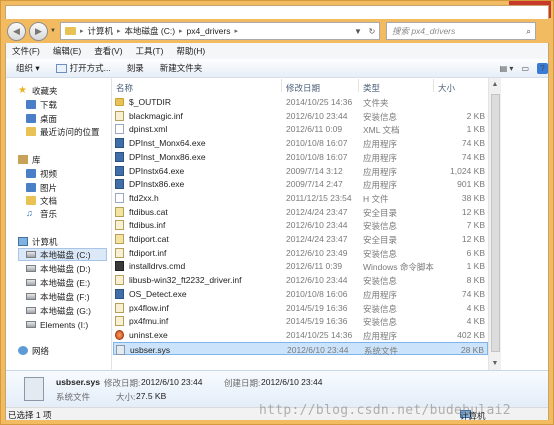 The width and height of the screenshot is (554, 425). What do you see at coordinates (495, 363) in the screenshot?
I see `scroll-down-icon: ▼` at bounding box center [495, 363].